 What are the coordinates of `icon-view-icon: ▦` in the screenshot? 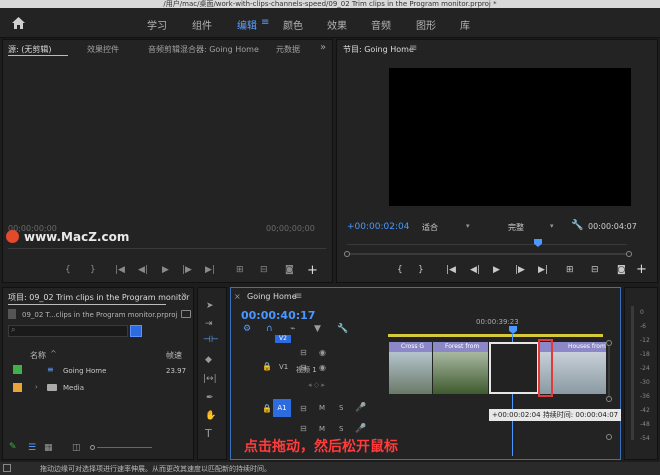 It's located at (48, 448).